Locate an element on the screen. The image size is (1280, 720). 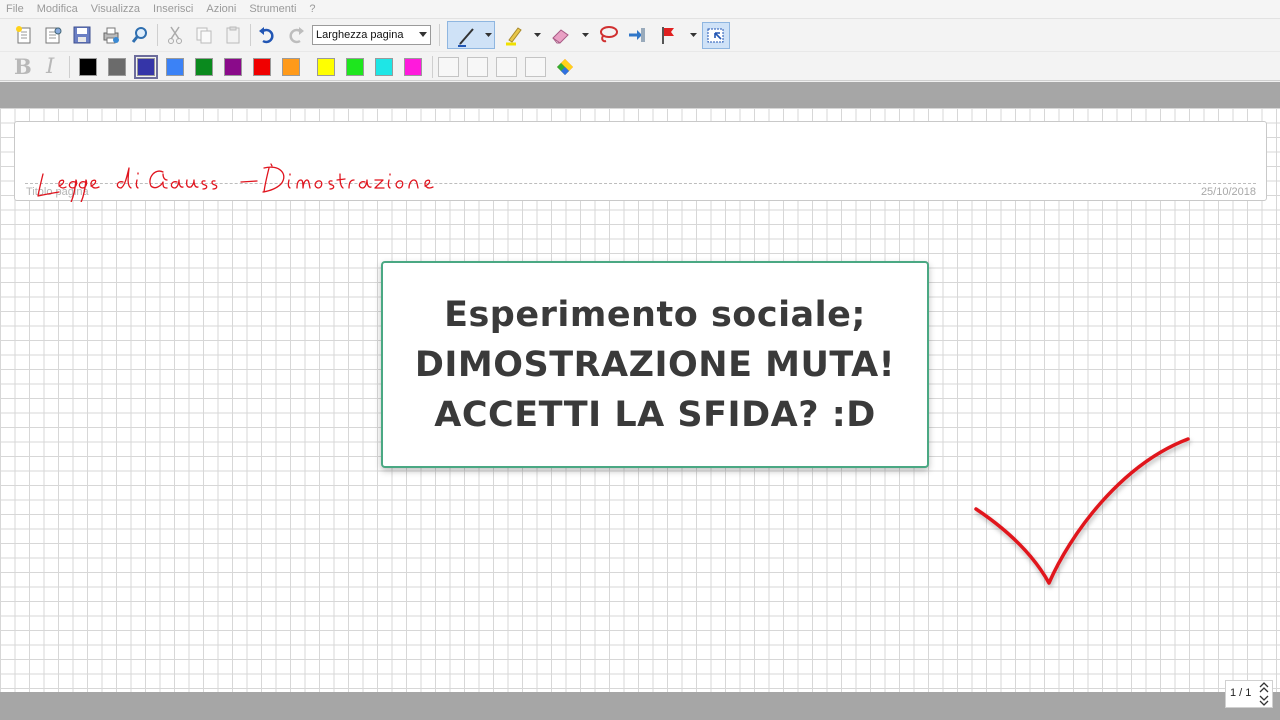
menu-modifica: Modifica is located at coordinates (57, 9).